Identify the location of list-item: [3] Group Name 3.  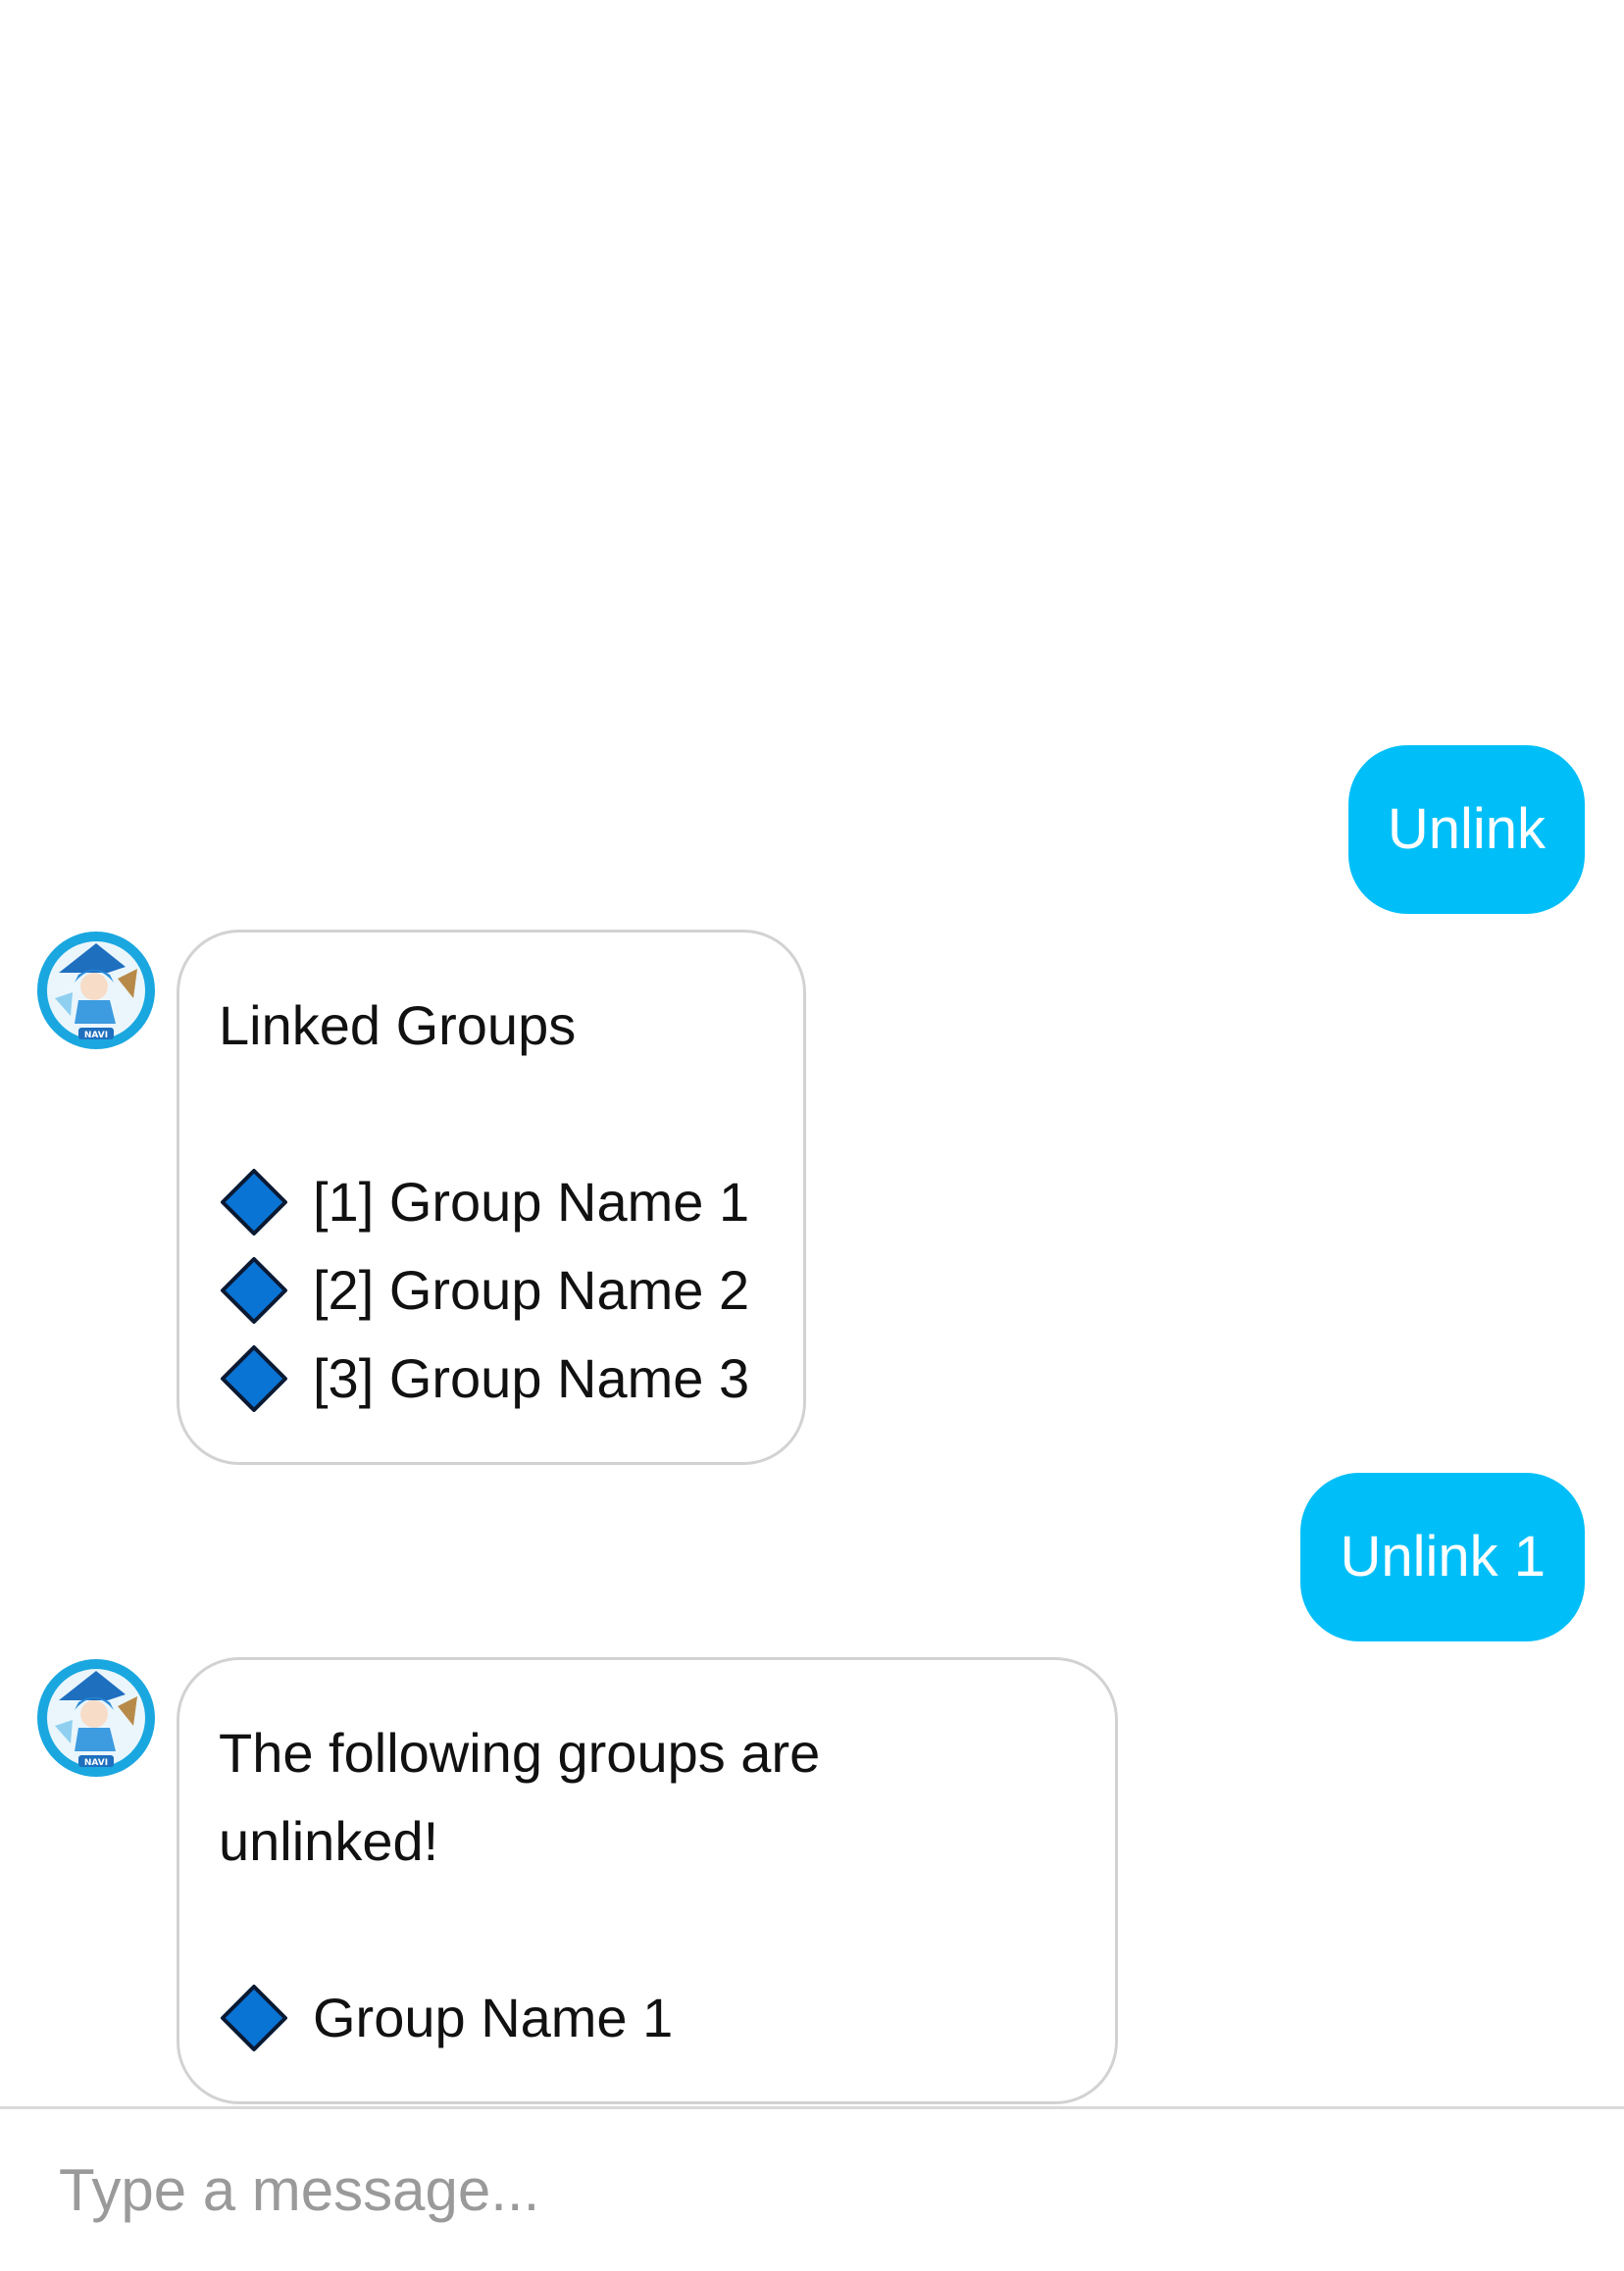
(491, 1379).